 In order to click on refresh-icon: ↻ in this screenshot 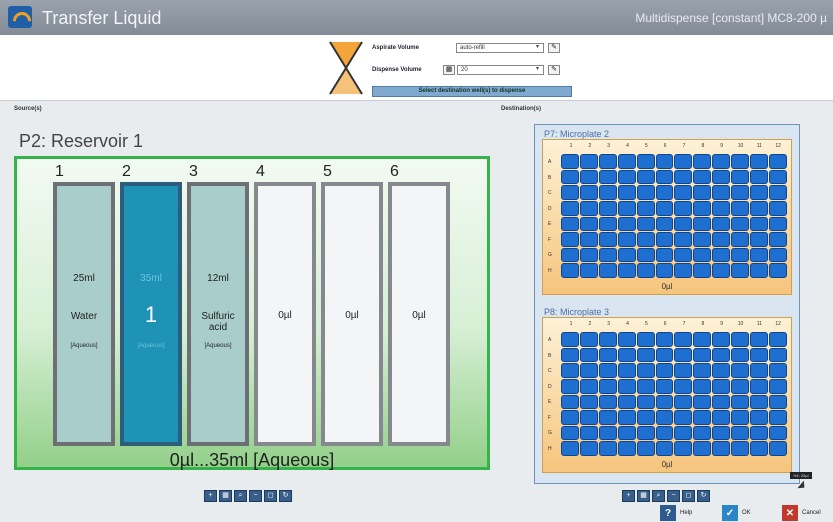, I will do `click(285, 496)`.